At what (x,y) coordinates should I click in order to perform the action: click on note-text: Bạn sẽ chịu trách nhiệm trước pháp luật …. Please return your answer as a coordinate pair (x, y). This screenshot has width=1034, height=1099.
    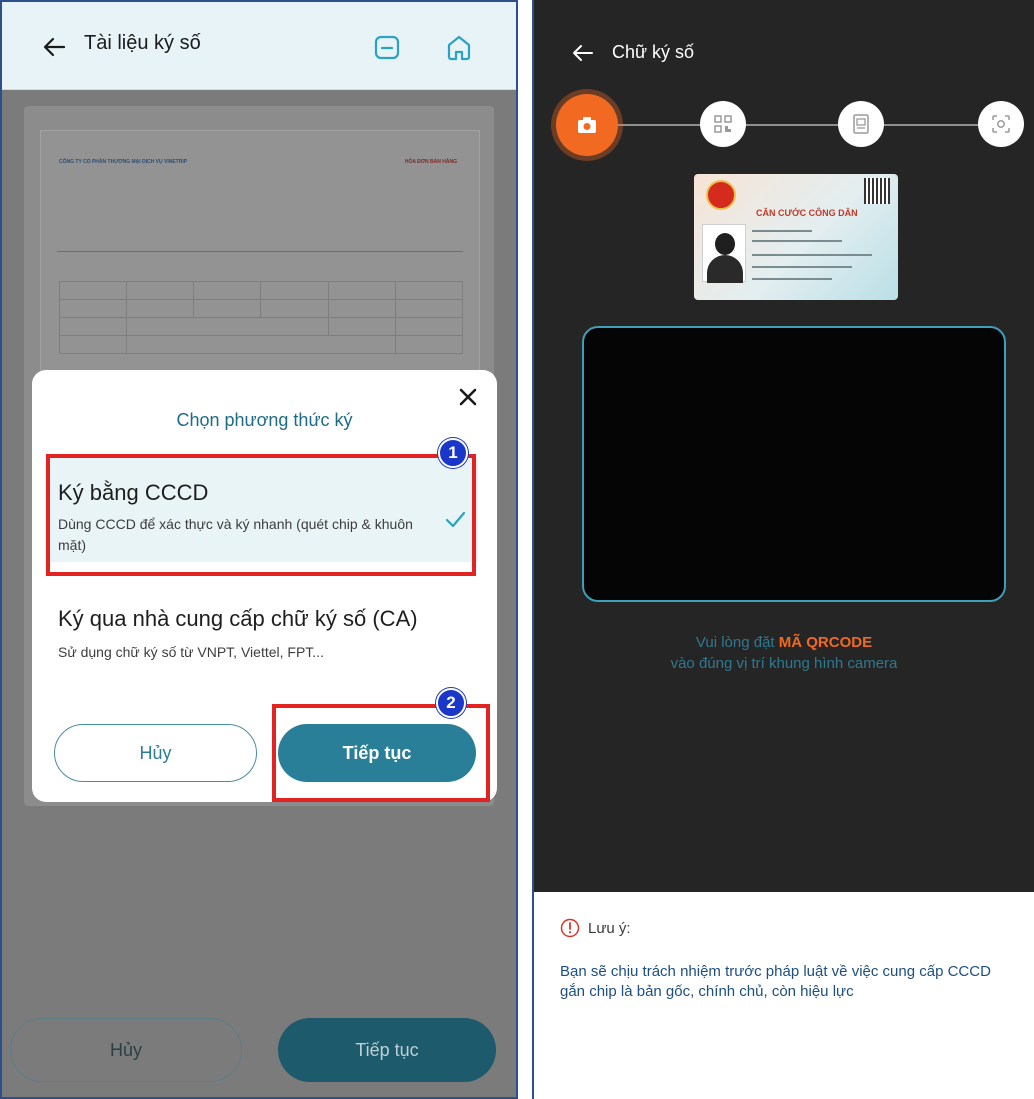
    Looking at the image, I should click on (775, 981).